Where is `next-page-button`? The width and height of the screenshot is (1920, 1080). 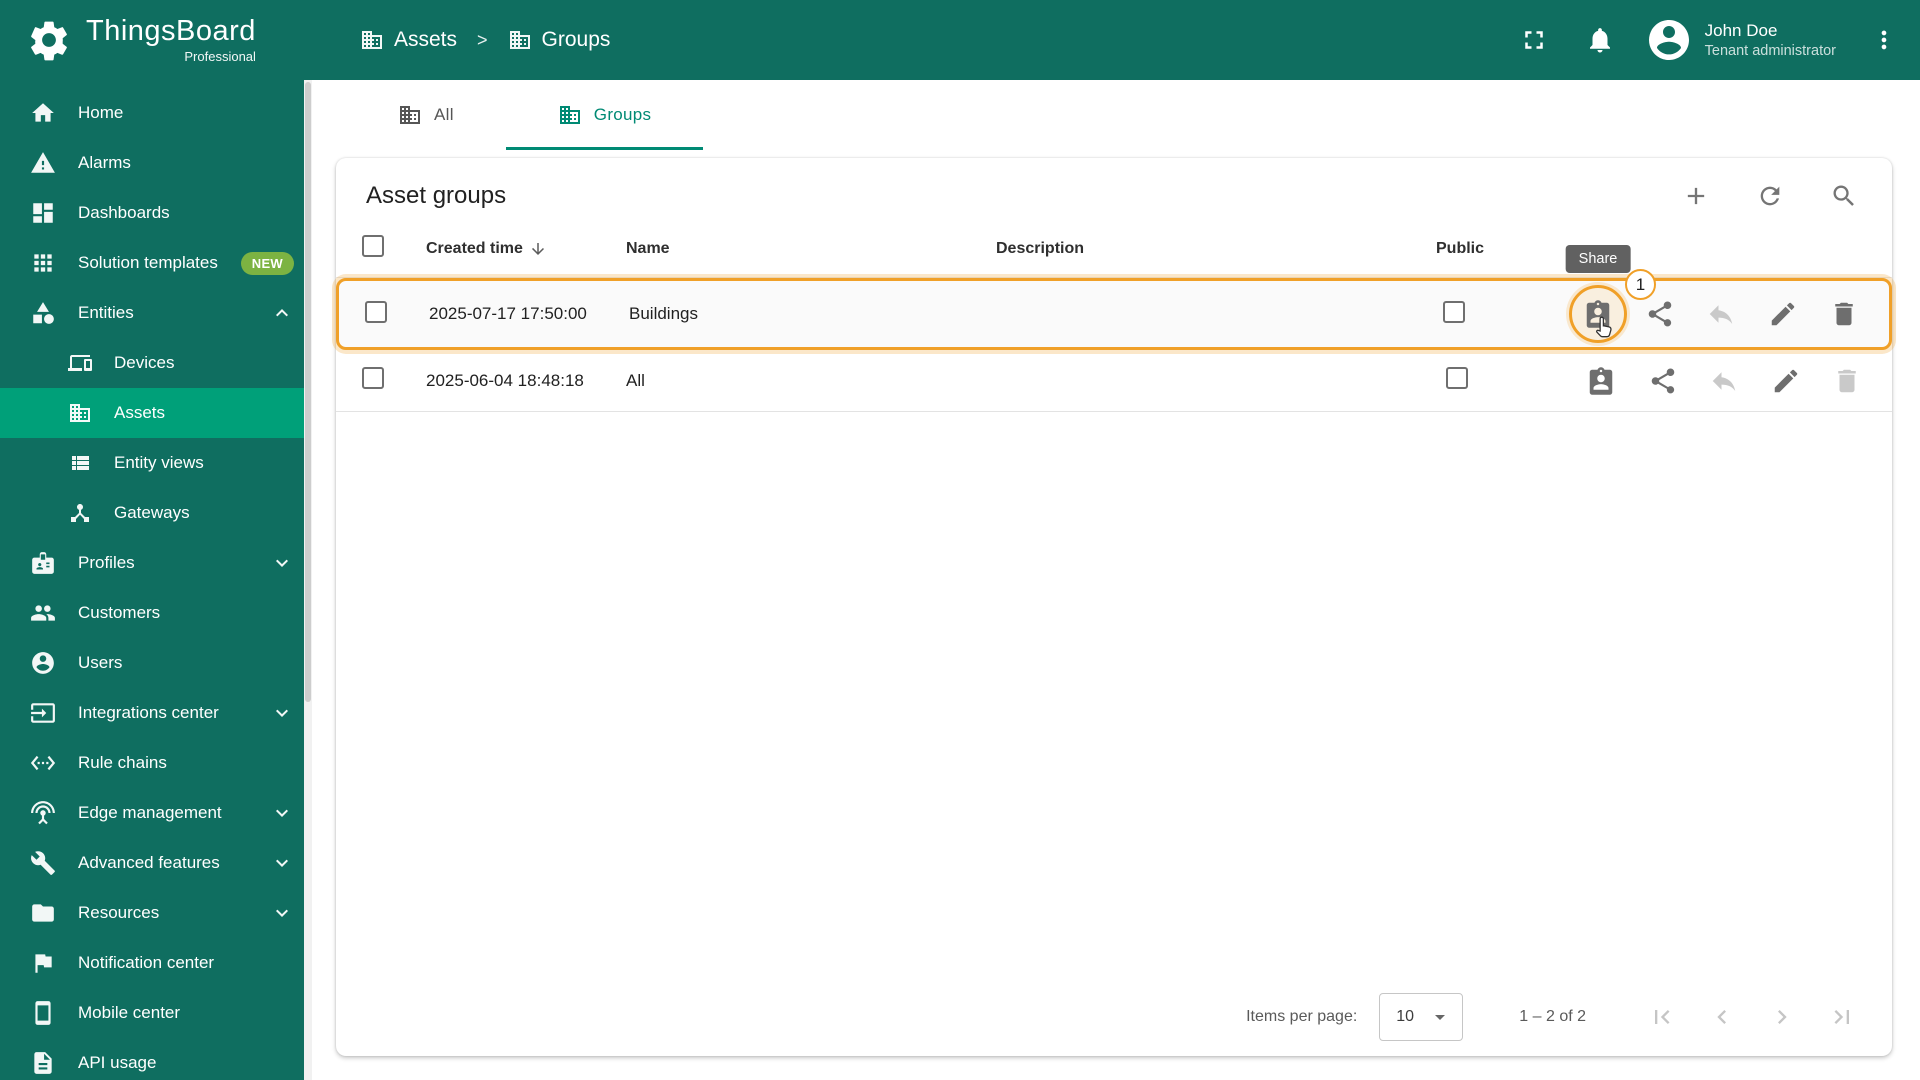
next-page-button is located at coordinates (1782, 1017).